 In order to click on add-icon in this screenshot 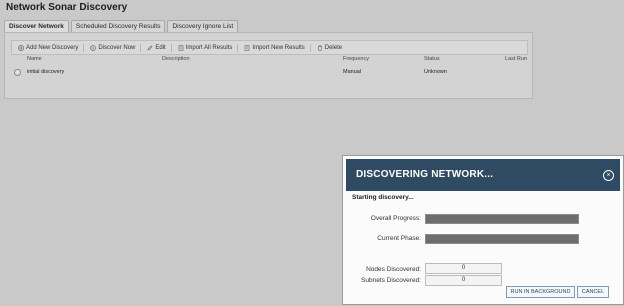, I will do `click(21, 47)`.